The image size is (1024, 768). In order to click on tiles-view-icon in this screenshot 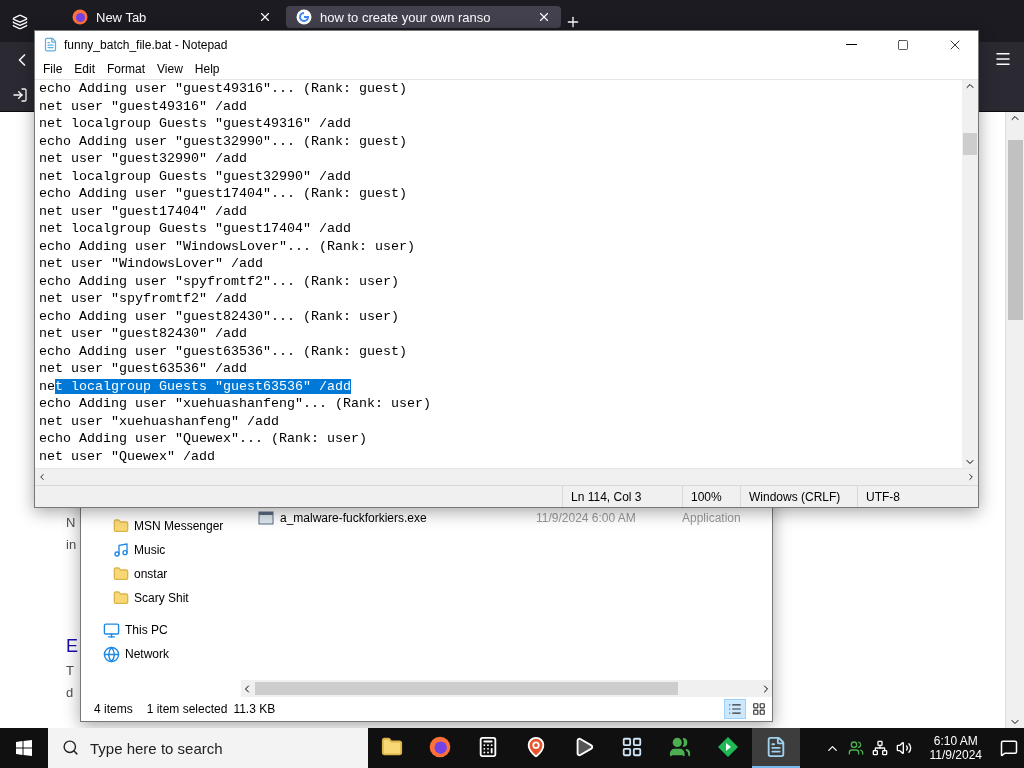, I will do `click(759, 709)`.